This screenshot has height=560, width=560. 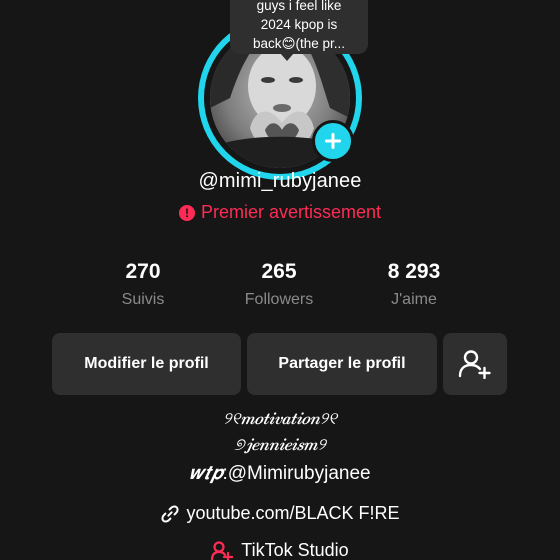 What do you see at coordinates (414, 299) in the screenshot?
I see `stat-label: J'aime` at bounding box center [414, 299].